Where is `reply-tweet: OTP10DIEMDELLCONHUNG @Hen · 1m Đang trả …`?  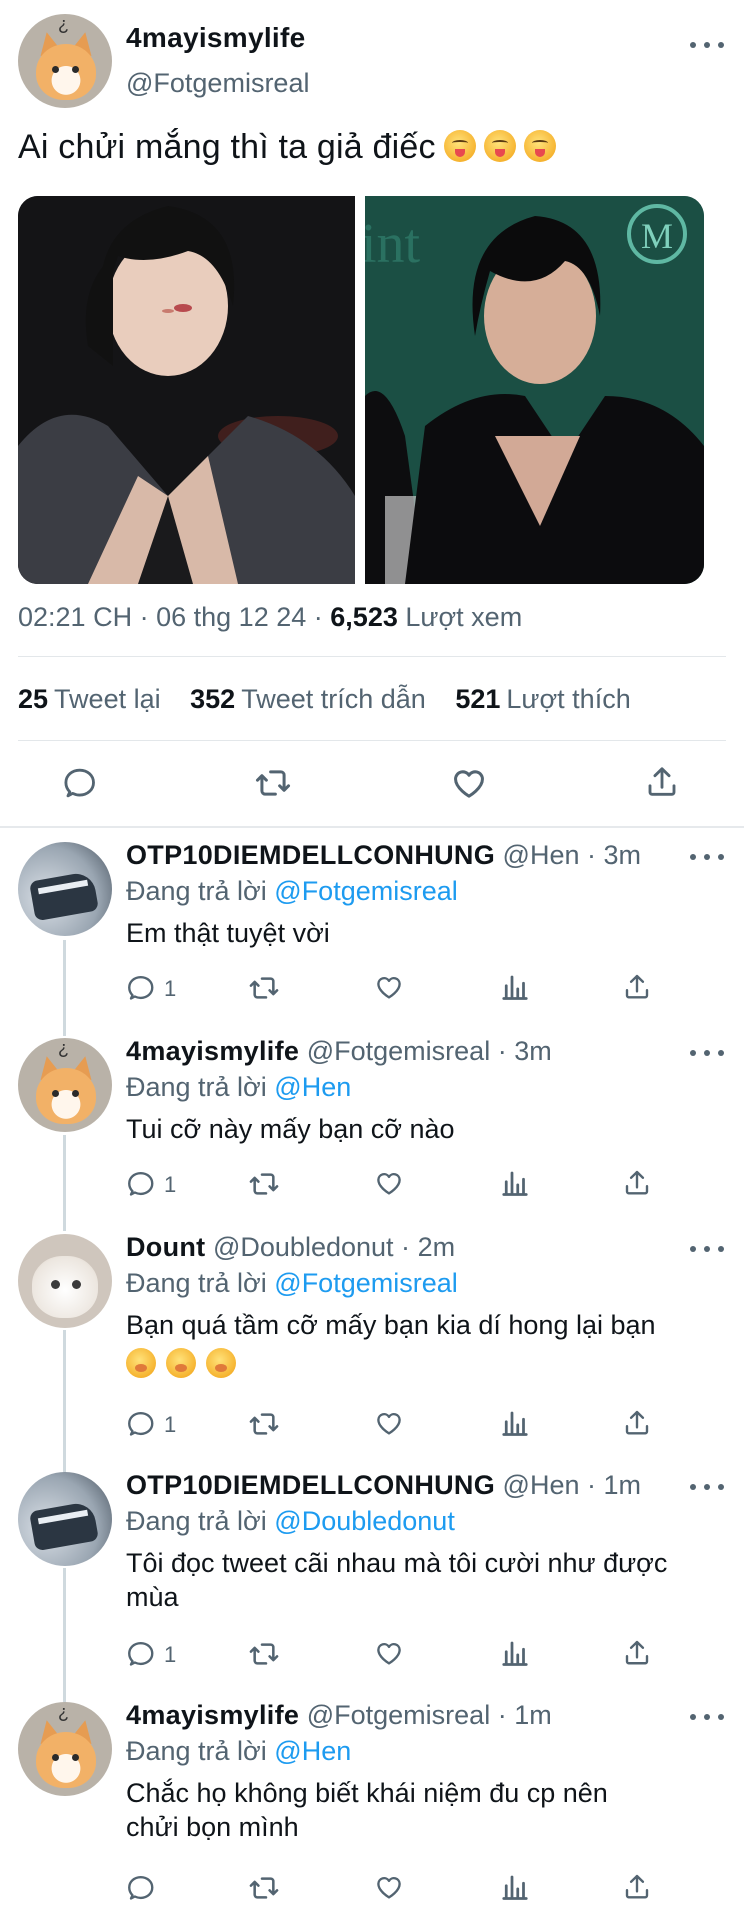 reply-tweet: OTP10DIEMDELLCONHUNG @Hen · 1m Đang trả … is located at coordinates (372, 1575).